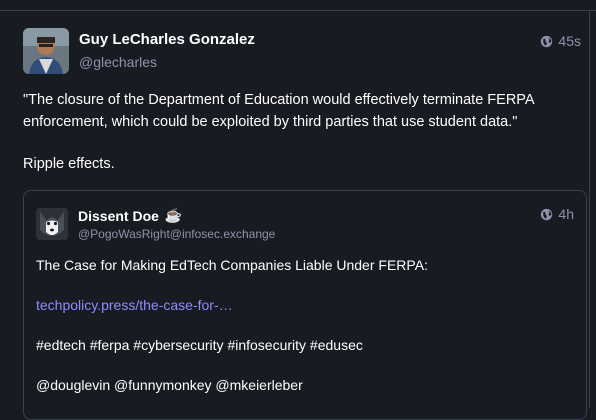  What do you see at coordinates (557, 214) in the screenshot?
I see `quote-timestamp: 4h` at bounding box center [557, 214].